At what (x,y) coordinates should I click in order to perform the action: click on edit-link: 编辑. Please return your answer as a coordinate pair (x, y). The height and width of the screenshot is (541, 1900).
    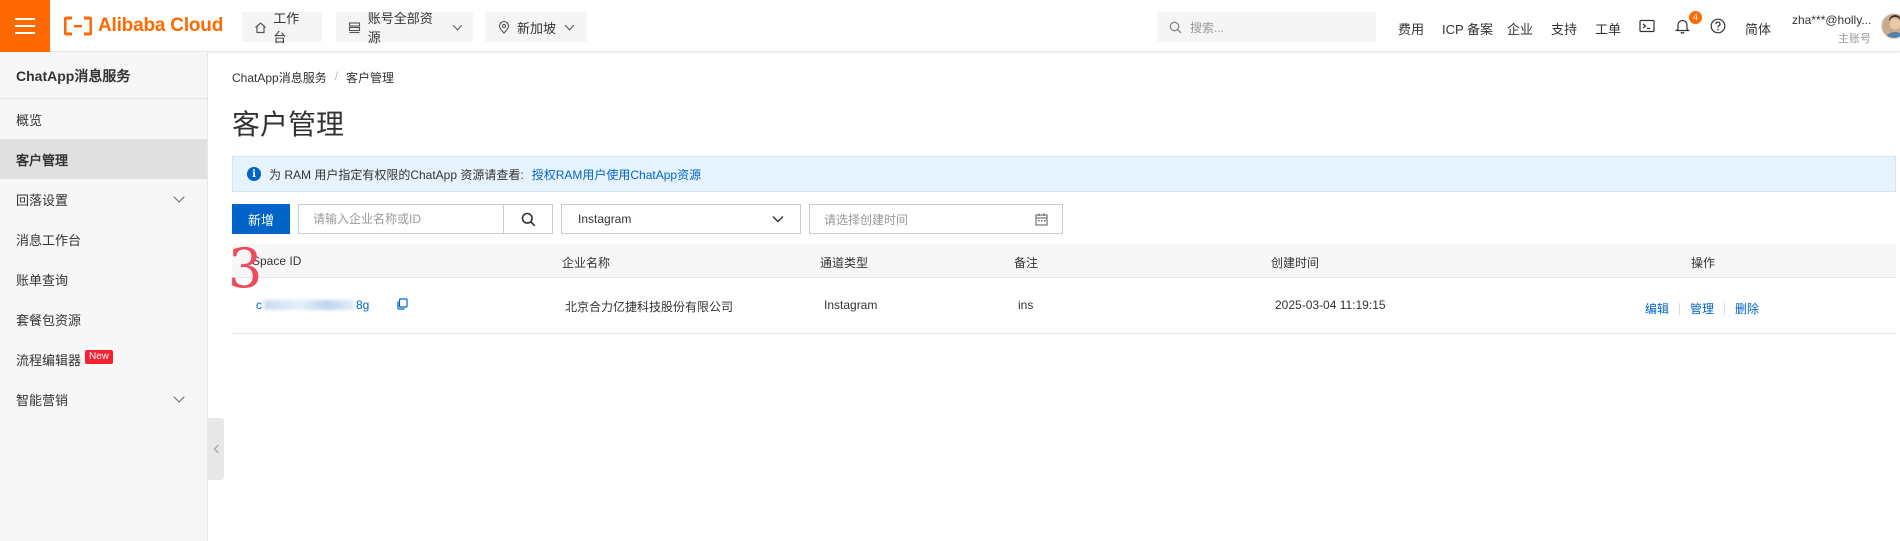
    Looking at the image, I should click on (1657, 309).